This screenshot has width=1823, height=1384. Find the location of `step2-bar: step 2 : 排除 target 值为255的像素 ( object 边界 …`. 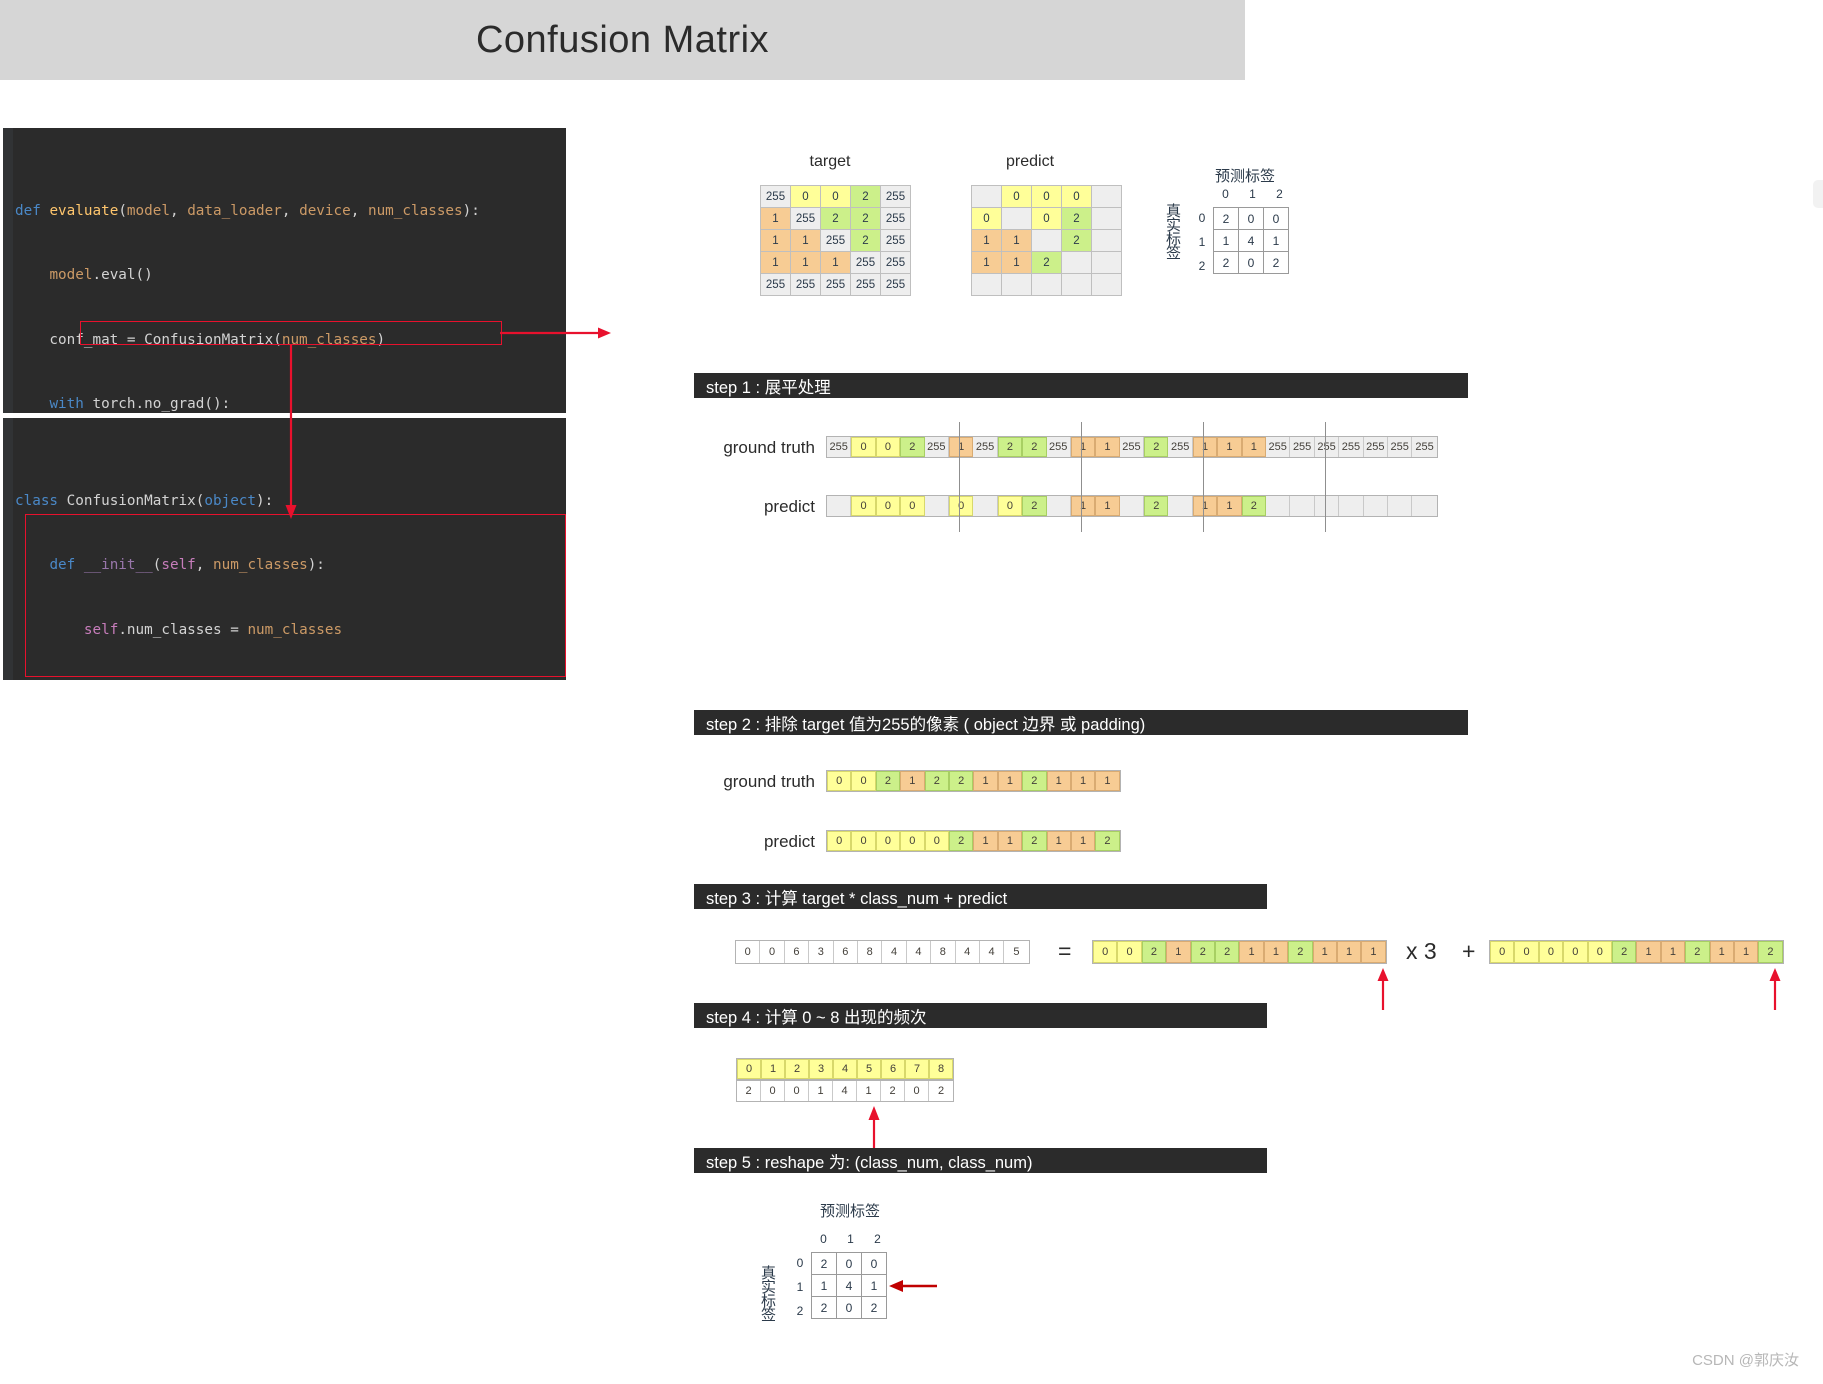

step2-bar: step 2 : 排除 target 值为255的像素 ( object 边界 … is located at coordinates (1081, 722).